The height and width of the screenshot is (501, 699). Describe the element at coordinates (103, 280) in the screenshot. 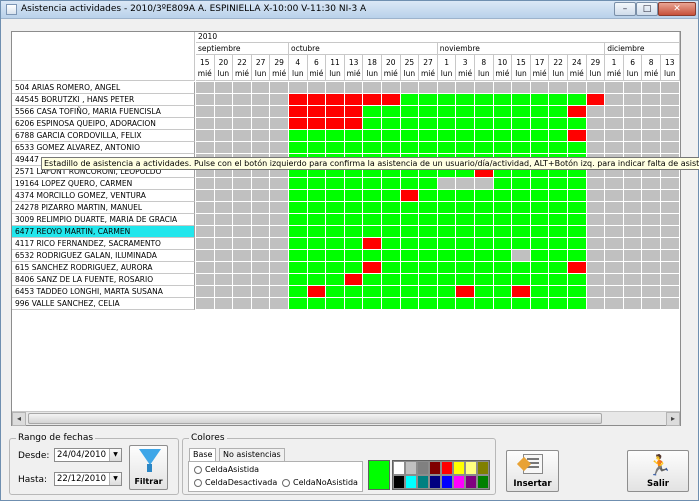

I see `participant-name: 8406 SANZ DE LA FUENTE, ROSARIO` at that location.